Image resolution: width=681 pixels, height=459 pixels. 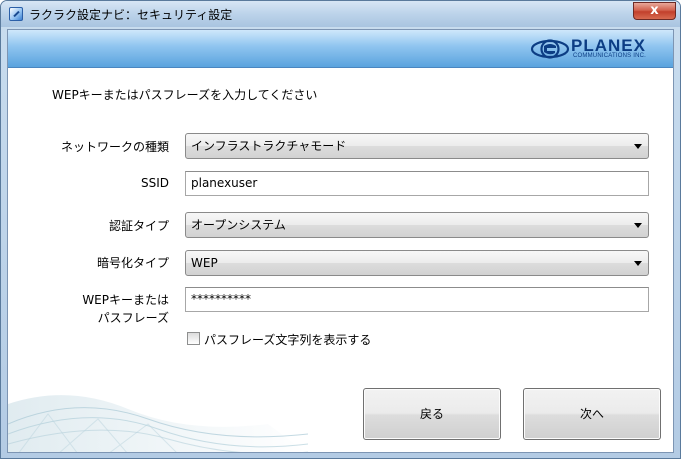 I want to click on planex-globe-icon, so click(x=550, y=49).